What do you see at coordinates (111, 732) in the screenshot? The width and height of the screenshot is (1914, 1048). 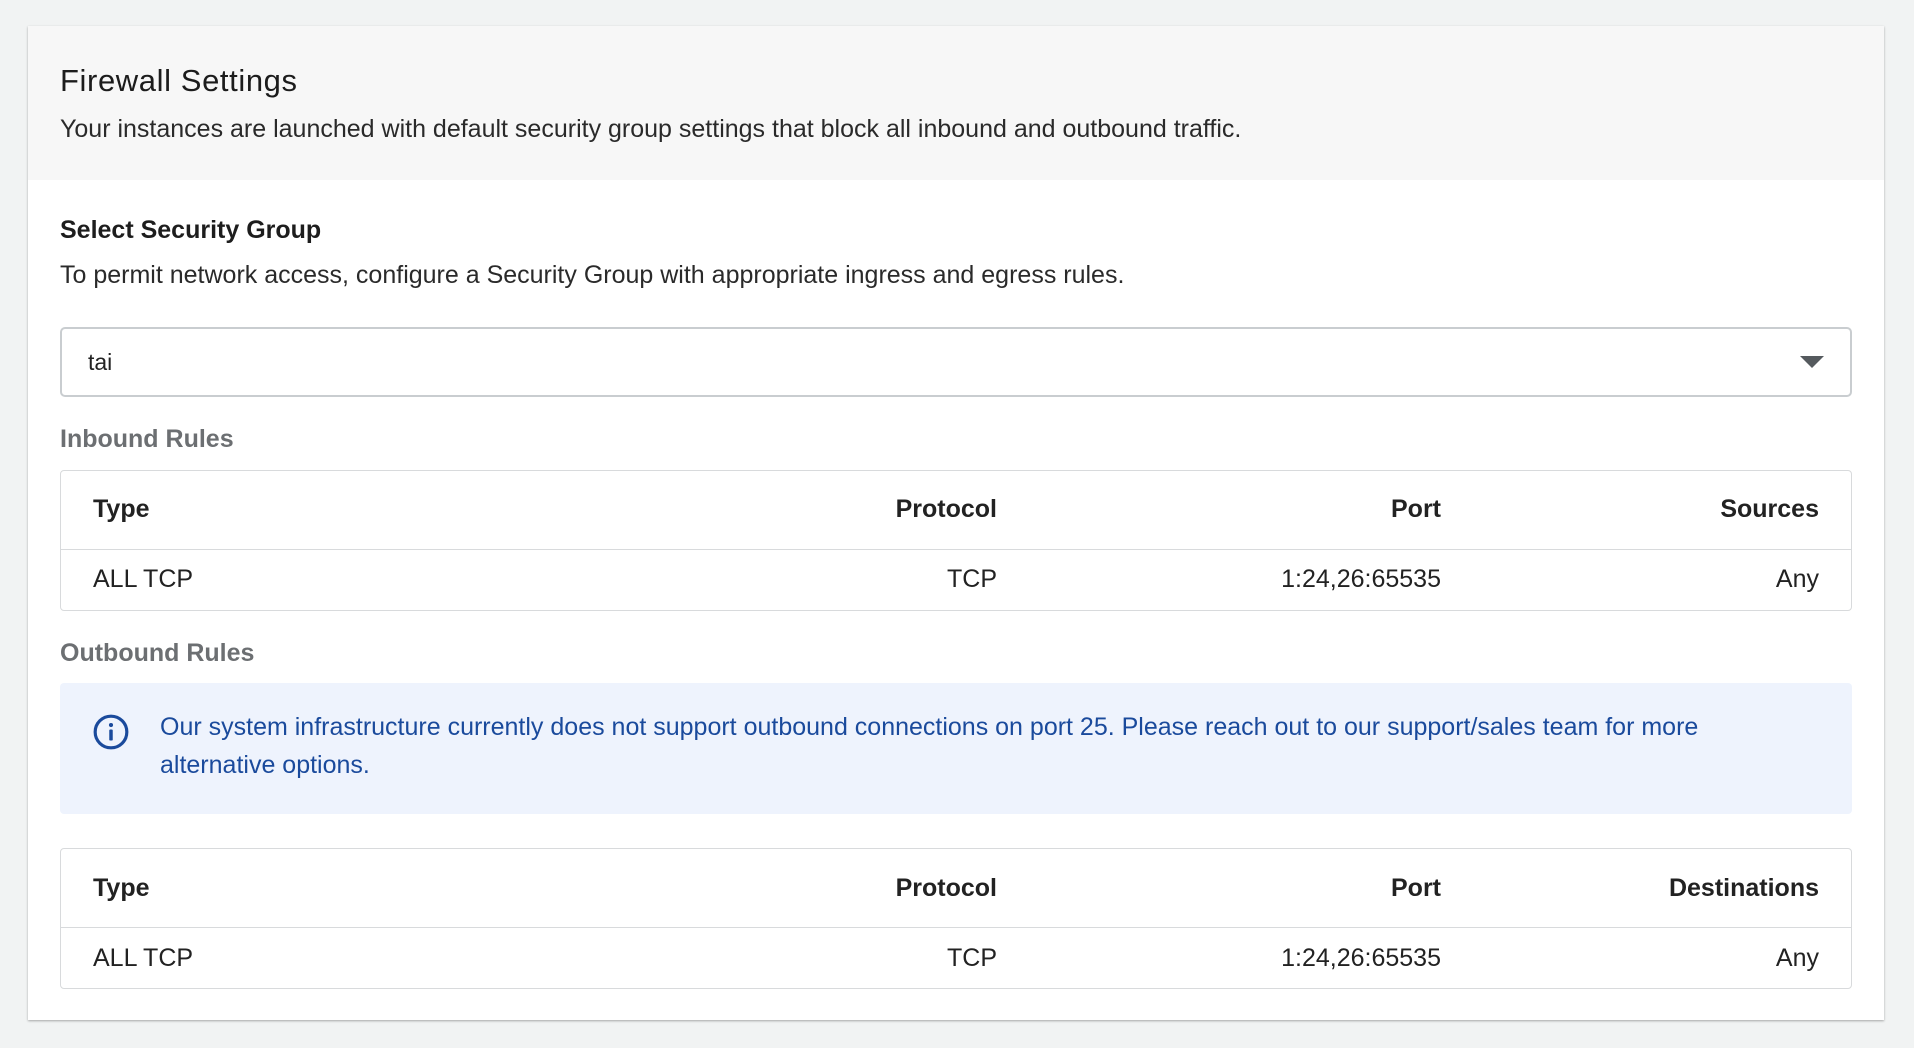 I see `info-icon` at bounding box center [111, 732].